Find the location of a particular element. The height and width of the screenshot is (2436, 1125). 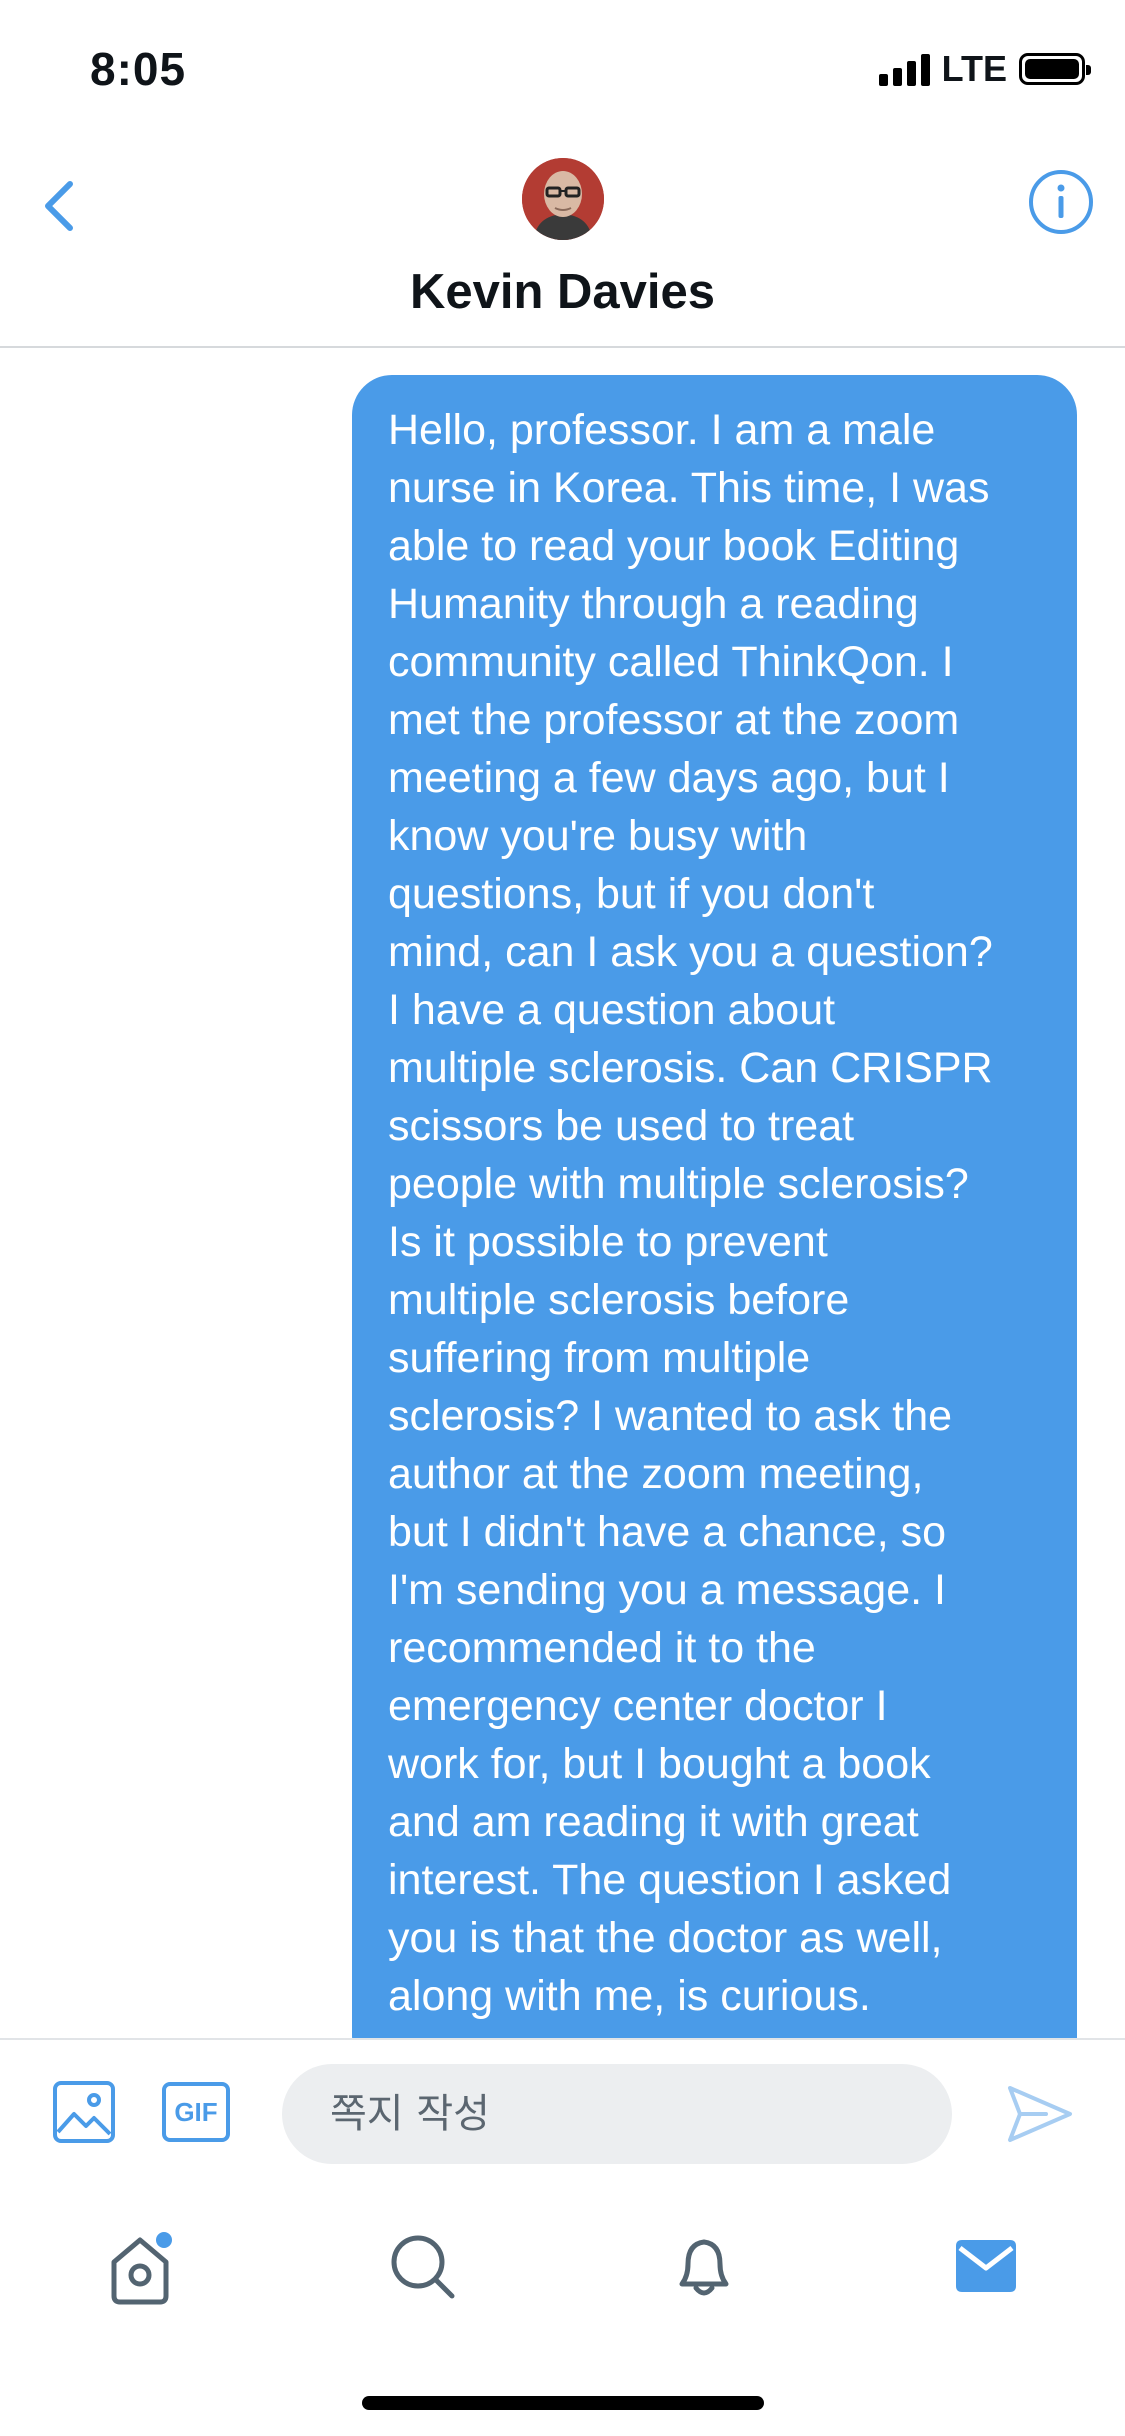

info-button is located at coordinates (1061, 202).